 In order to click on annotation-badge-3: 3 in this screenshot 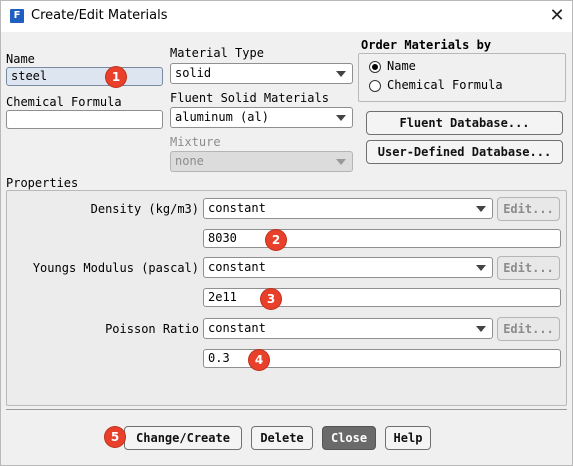, I will do `click(271, 299)`.